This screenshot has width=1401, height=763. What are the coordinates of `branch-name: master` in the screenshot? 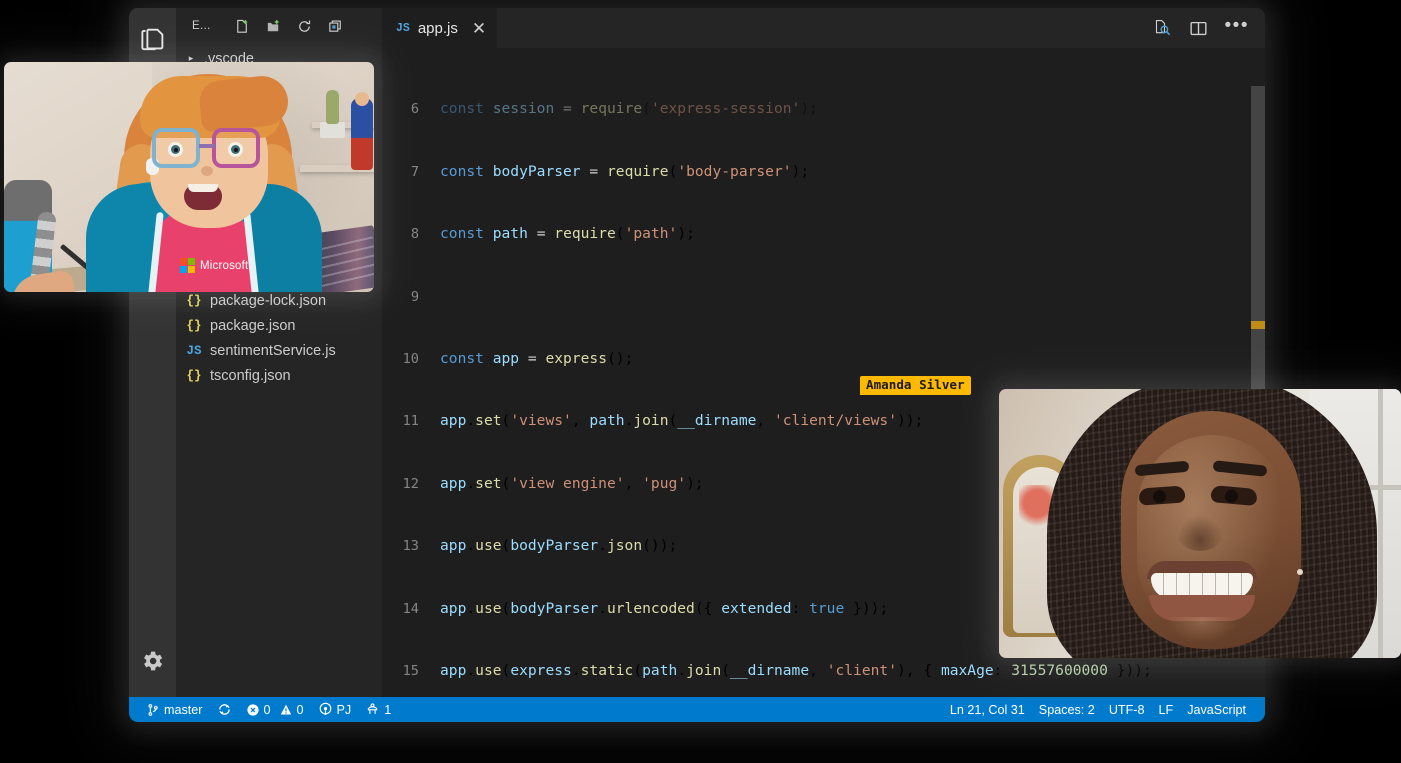 It's located at (183, 709).